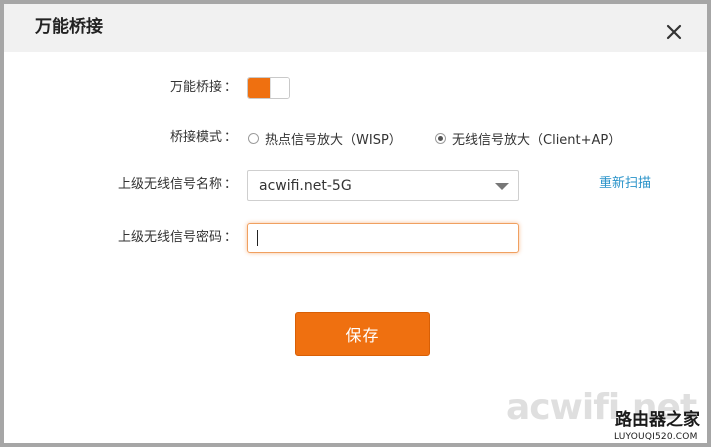  Describe the element at coordinates (537, 140) in the screenshot. I see `radio-client-ap-label: 无线信号放大（Client+AP）` at that location.